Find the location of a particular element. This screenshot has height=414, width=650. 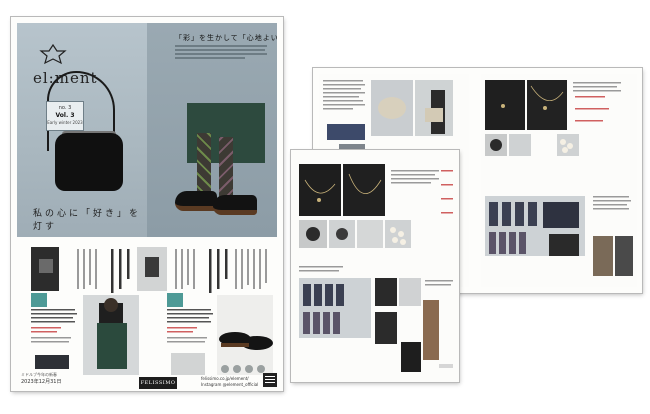

issue-date: Early winter 2023 is located at coordinates (65, 122).